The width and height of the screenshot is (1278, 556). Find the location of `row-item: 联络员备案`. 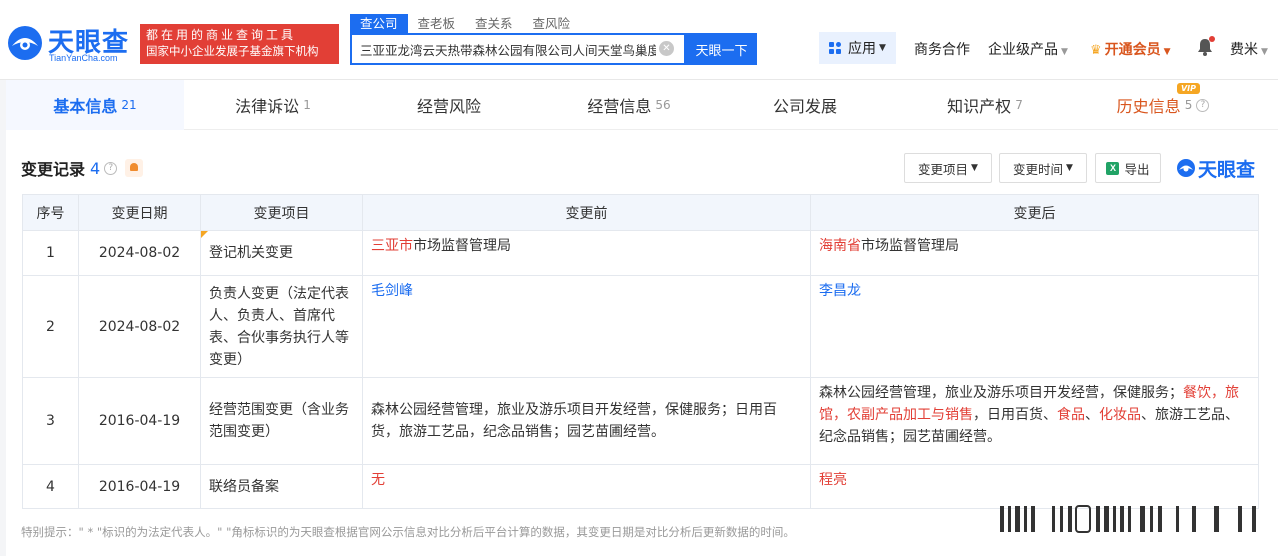

row-item: 联络员备案 is located at coordinates (281, 486).